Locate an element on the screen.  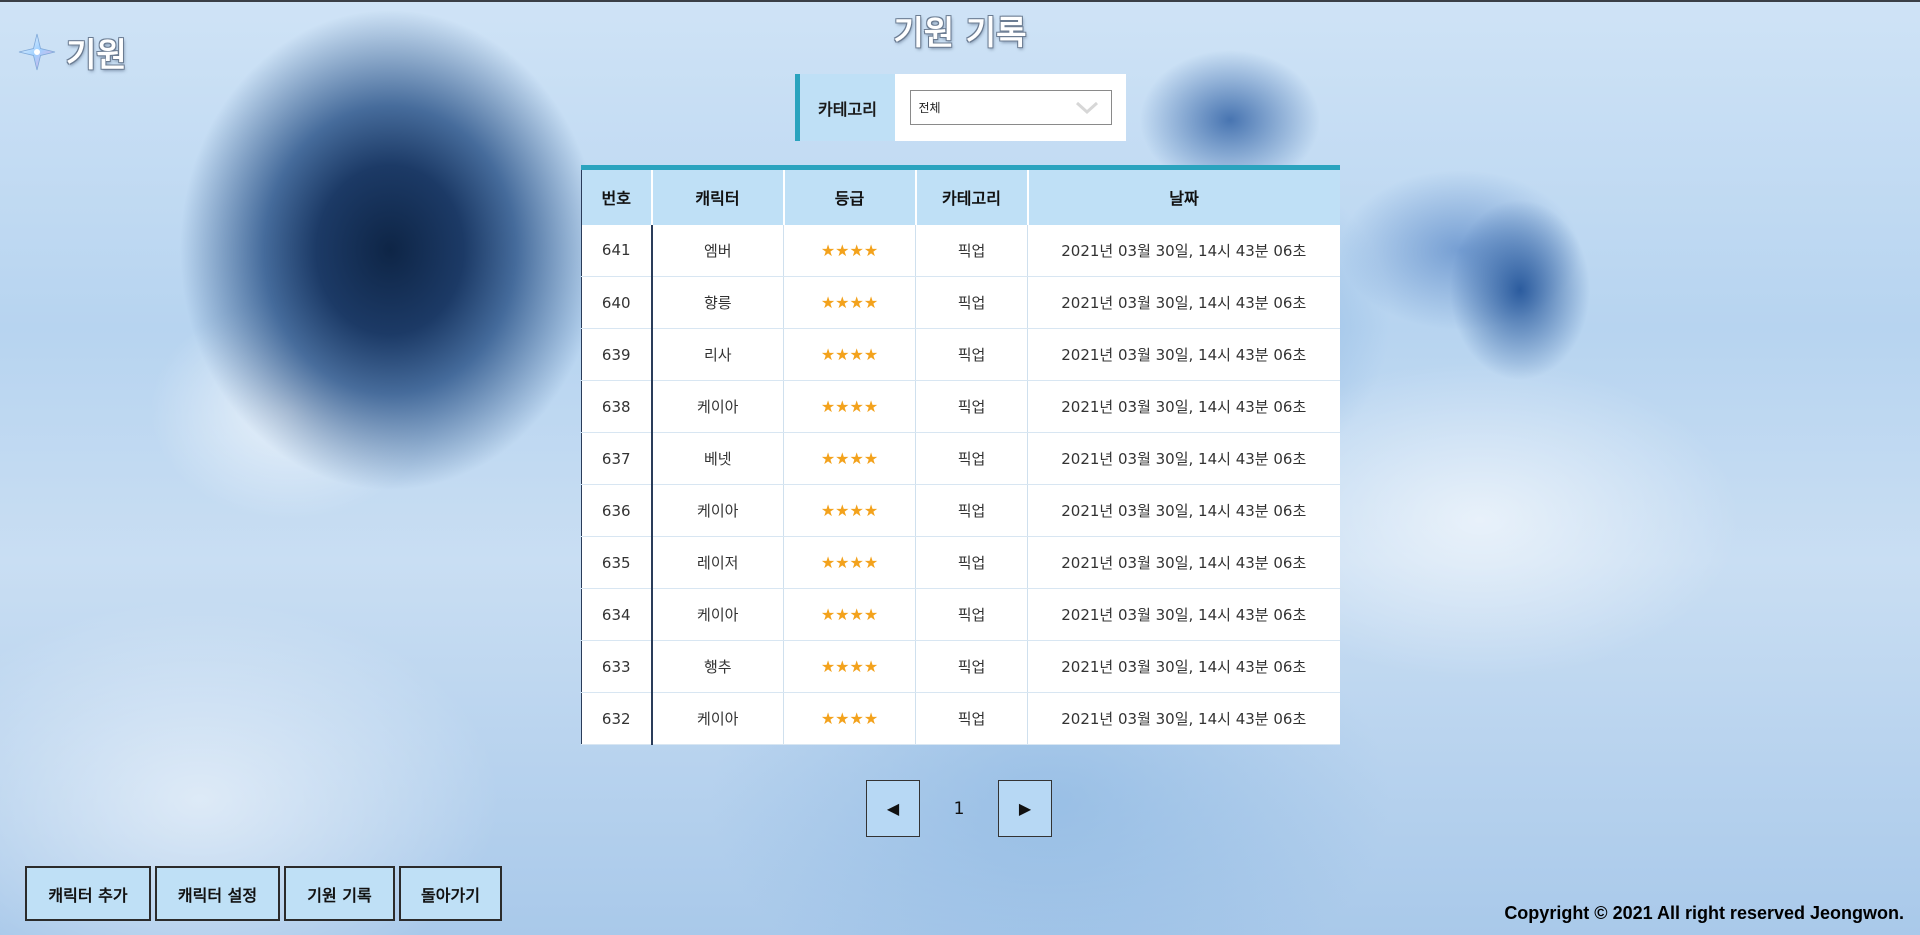
cell-number: 633 is located at coordinates (617, 666).